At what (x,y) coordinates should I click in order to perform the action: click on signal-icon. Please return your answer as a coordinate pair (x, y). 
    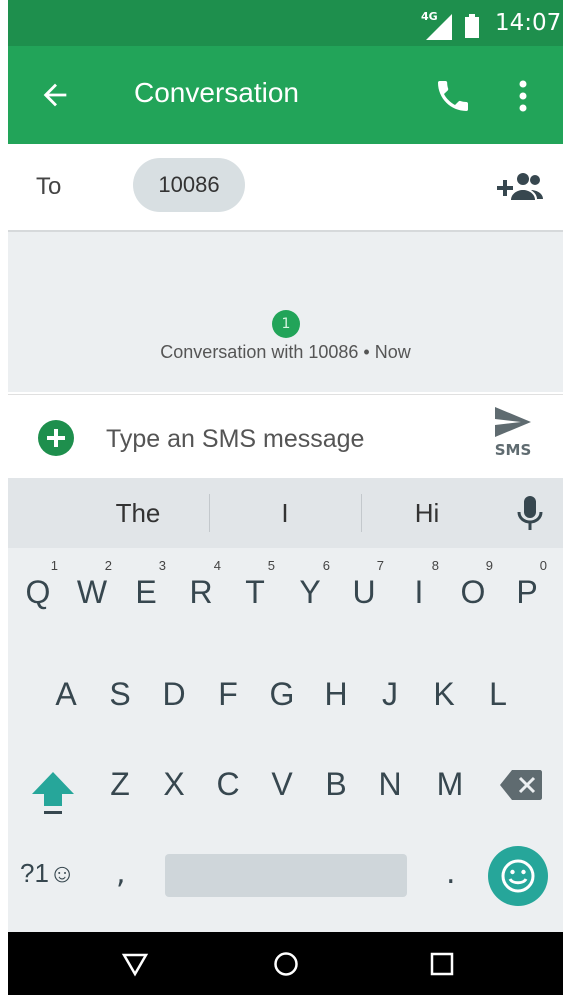
    Looking at the image, I should click on (439, 27).